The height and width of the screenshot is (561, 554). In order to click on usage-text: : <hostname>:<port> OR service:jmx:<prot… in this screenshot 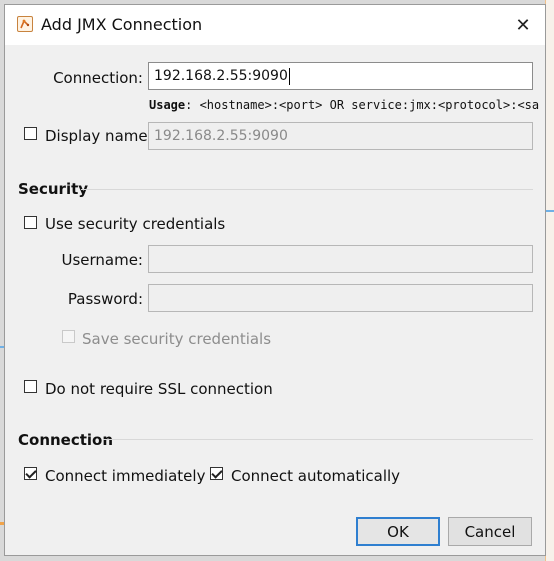, I will do `click(362, 105)`.